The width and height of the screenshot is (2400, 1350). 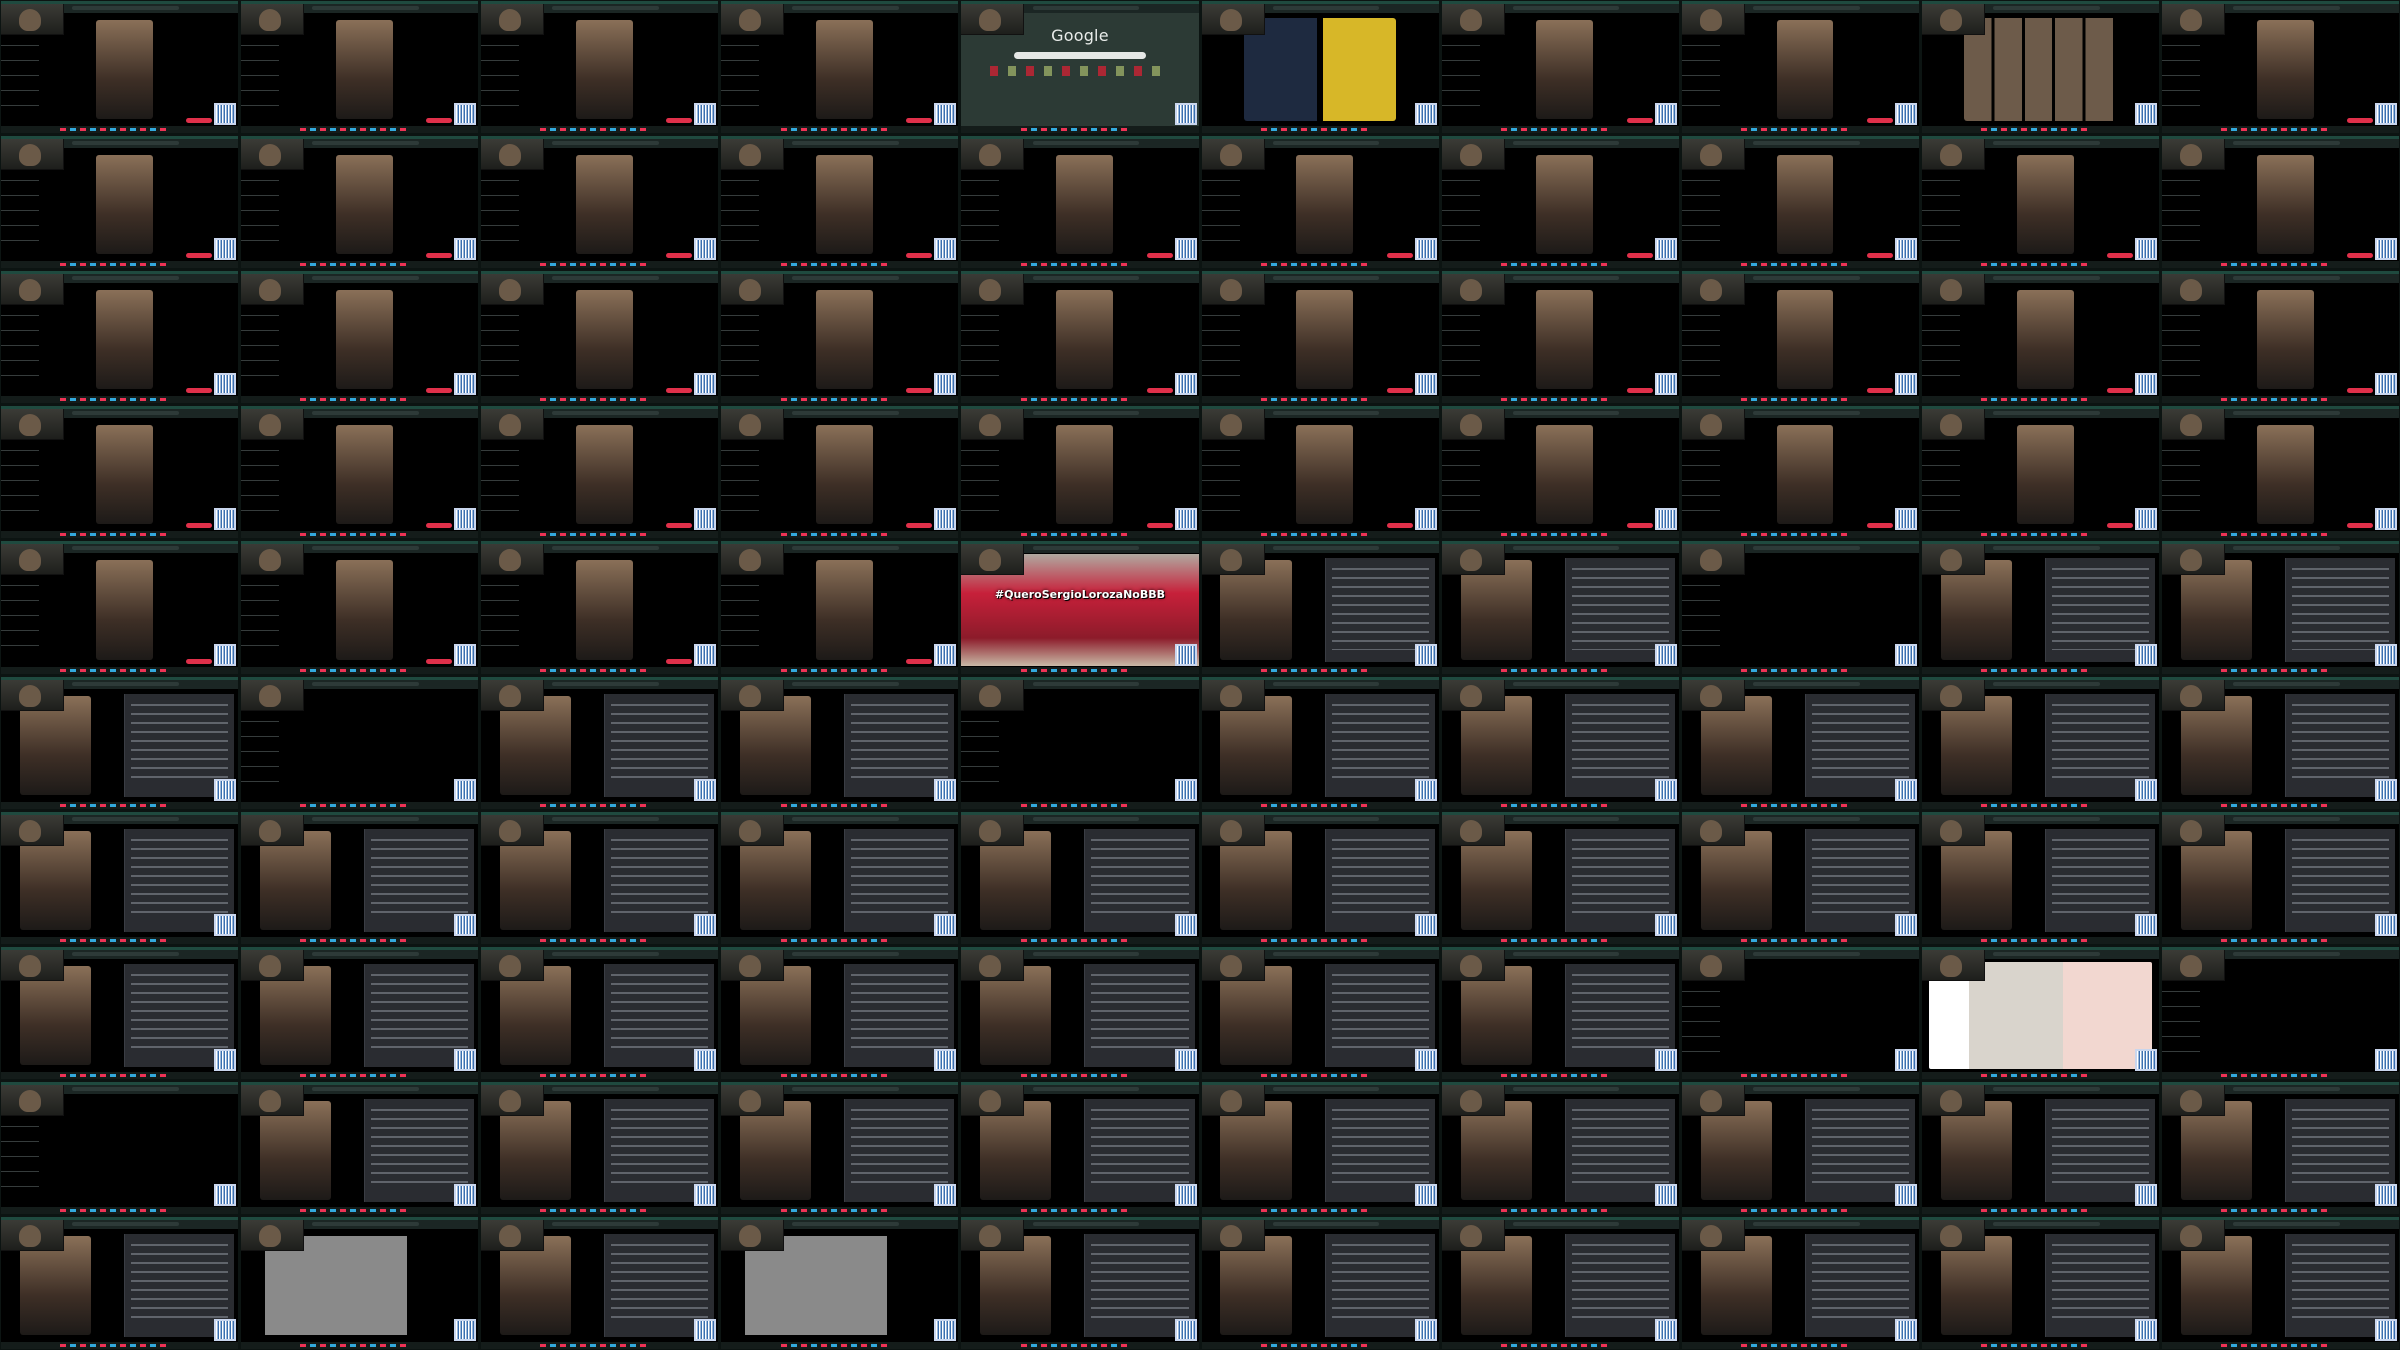 I want to click on thumbnail-tile: Google, so click(x=1080, y=67).